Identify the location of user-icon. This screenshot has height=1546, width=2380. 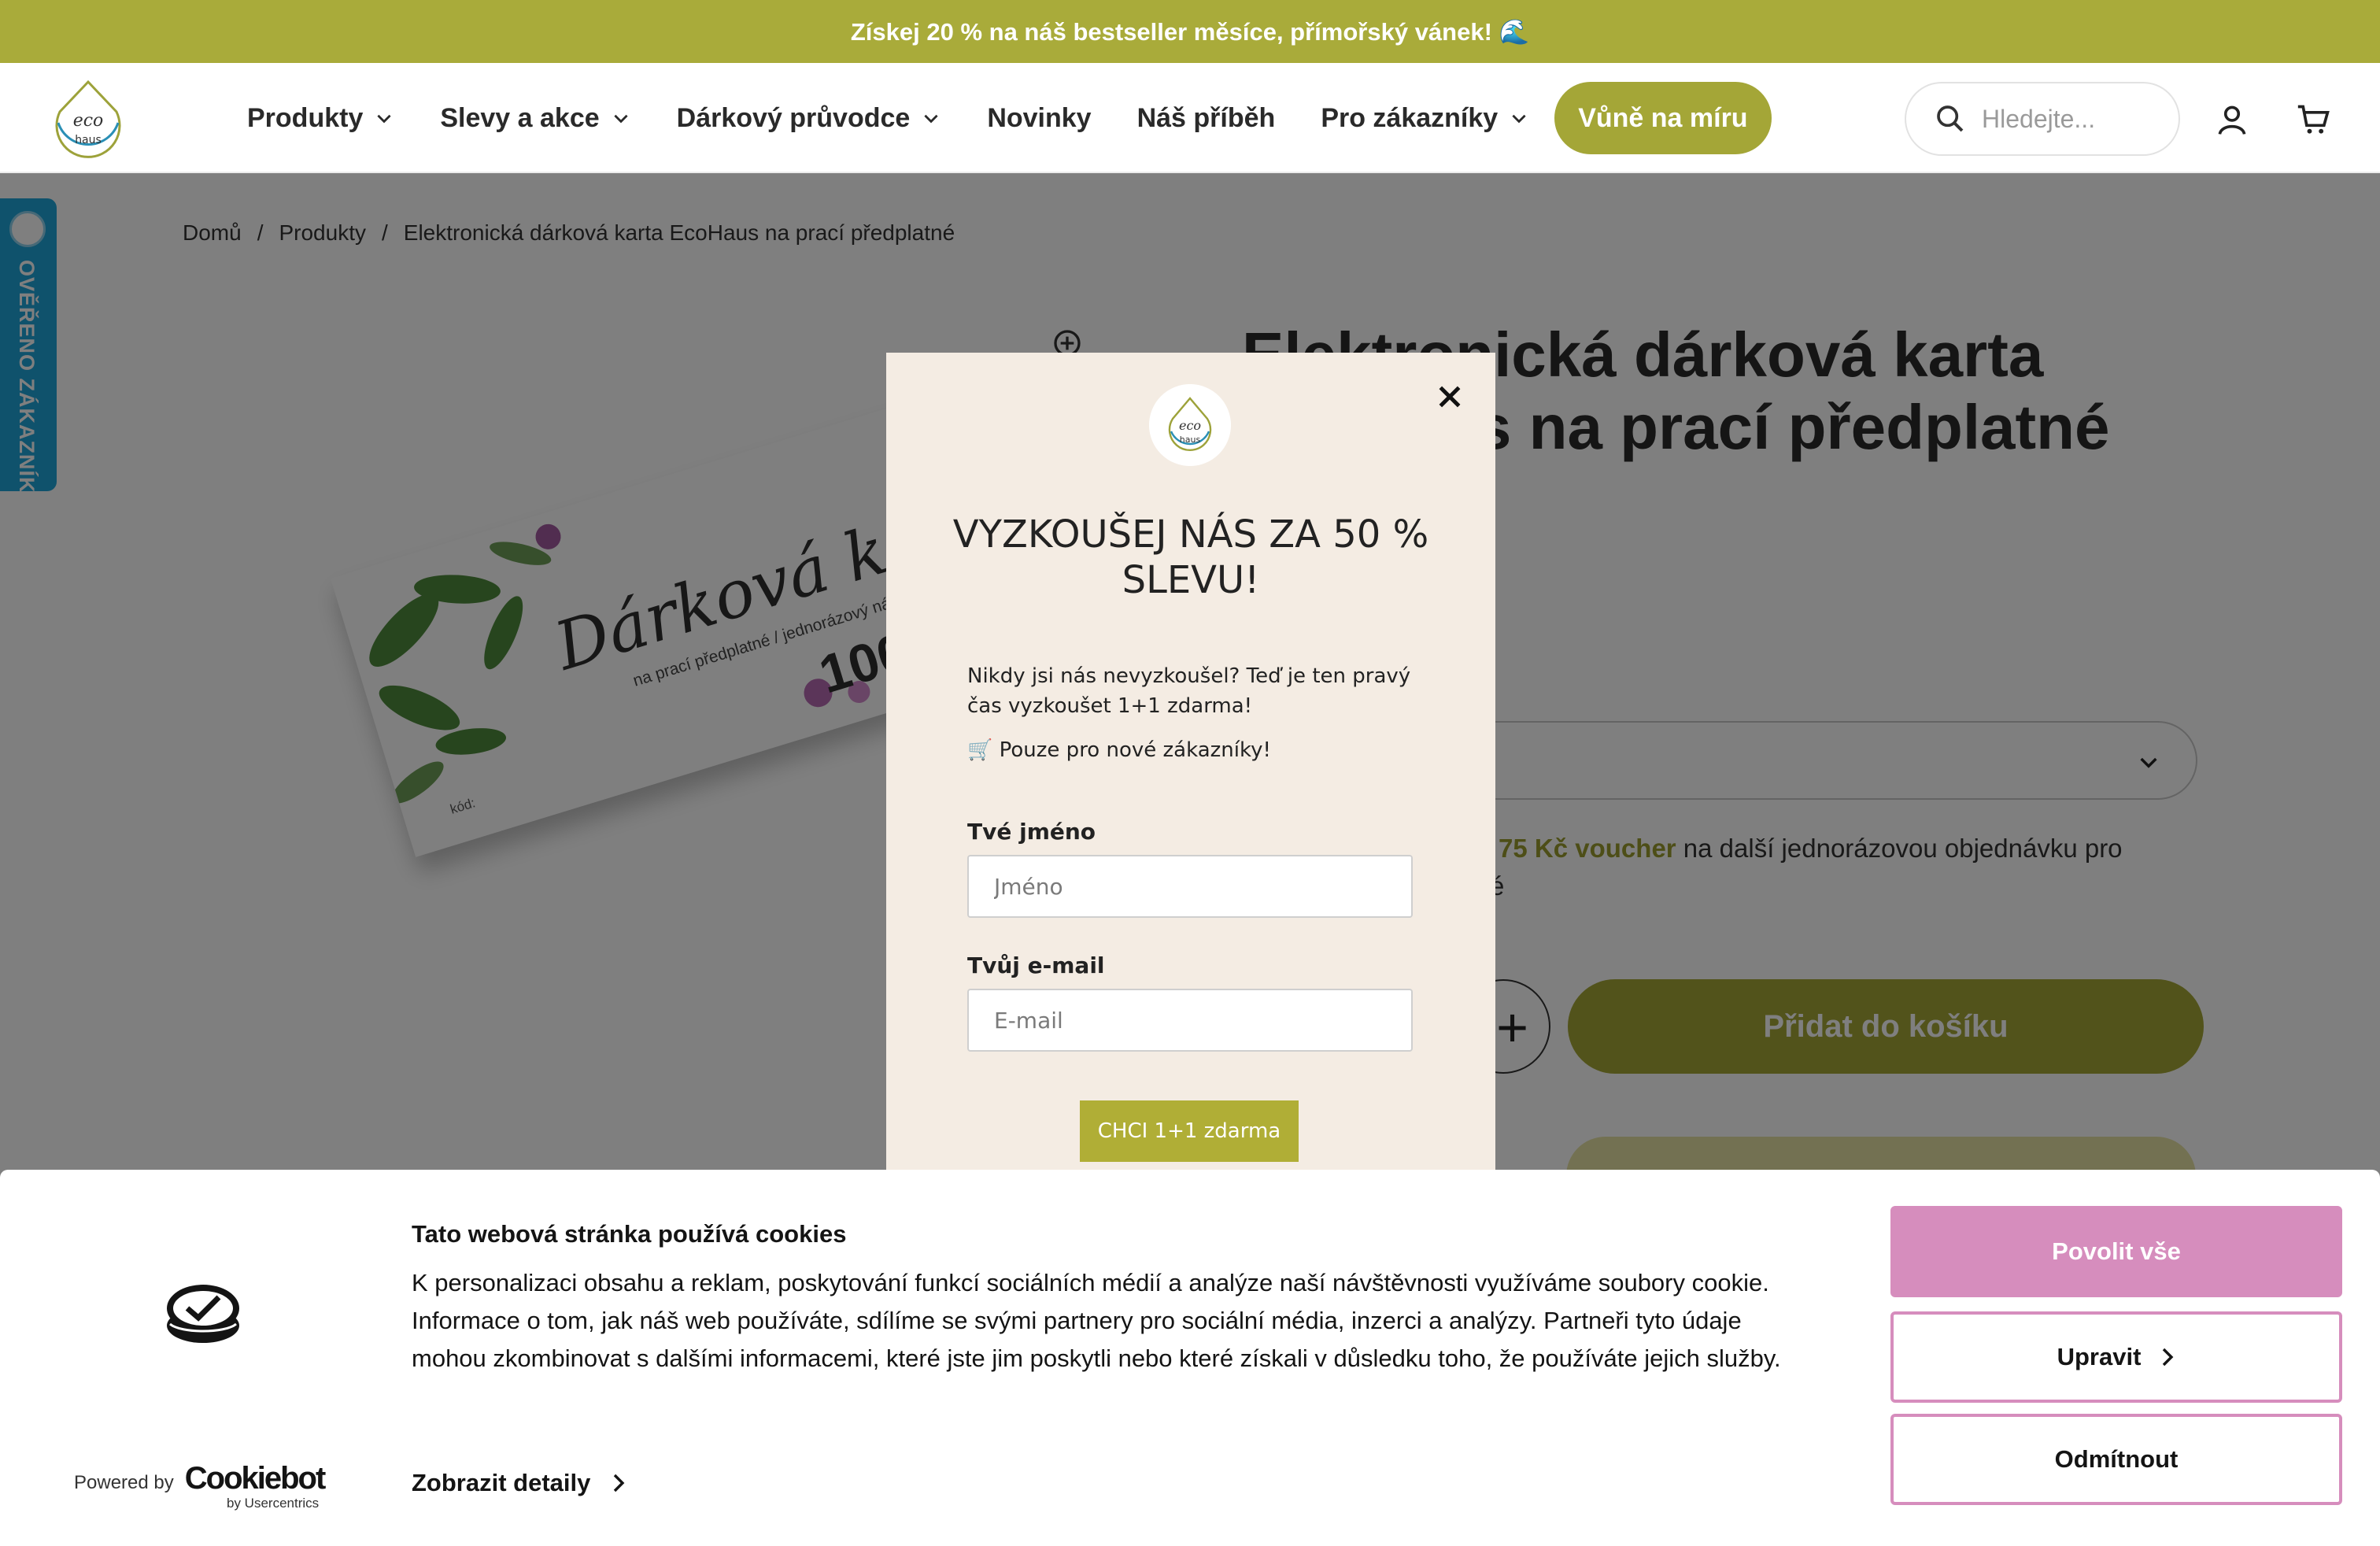
(2232, 120).